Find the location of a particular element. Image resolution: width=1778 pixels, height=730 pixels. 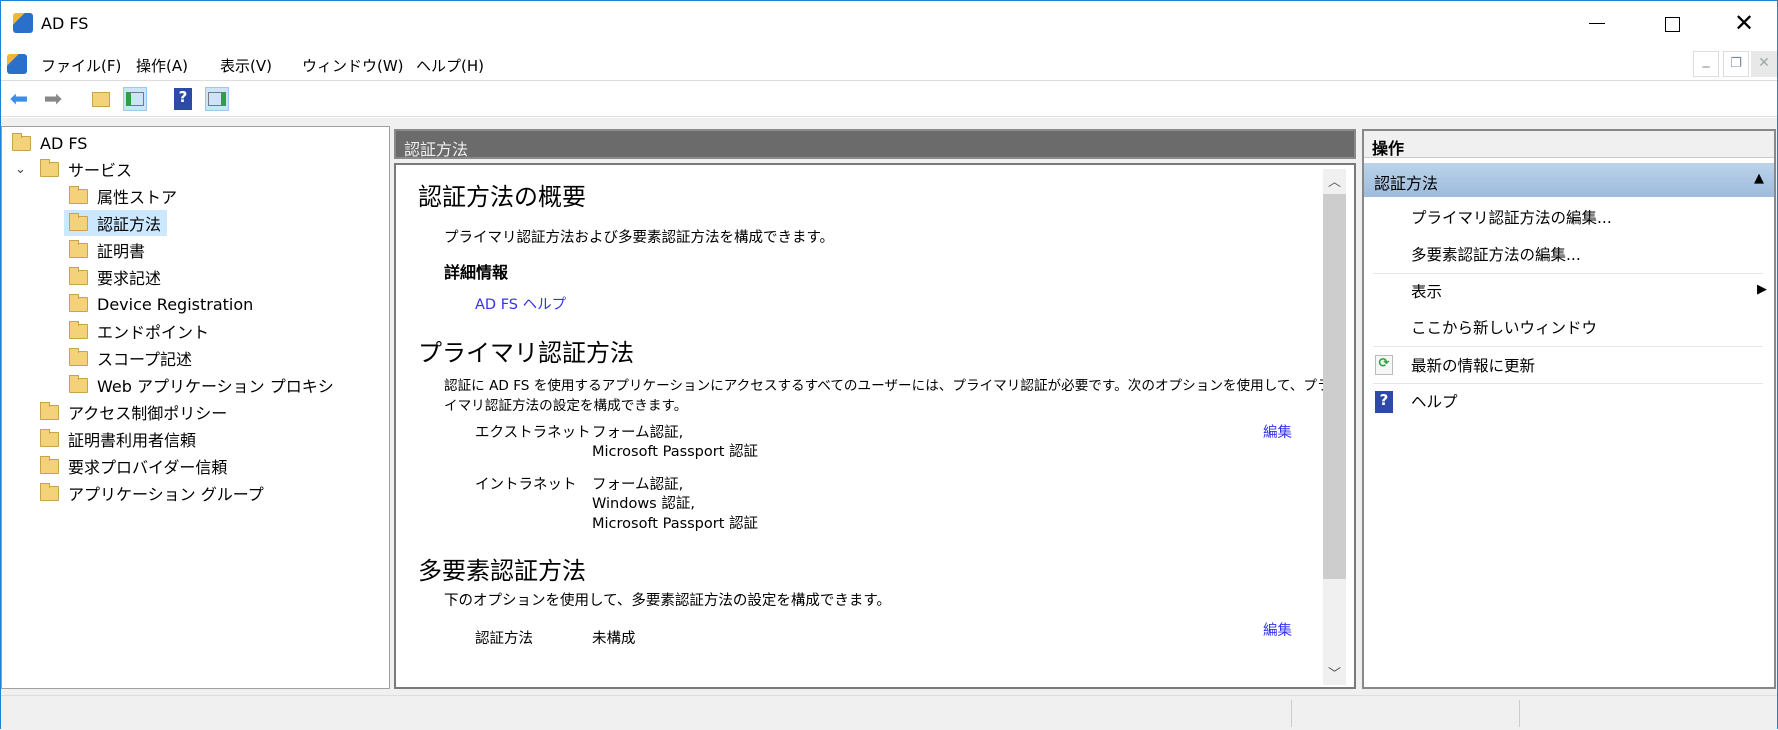

menu-help: ヘルプ(H) is located at coordinates (450, 65).